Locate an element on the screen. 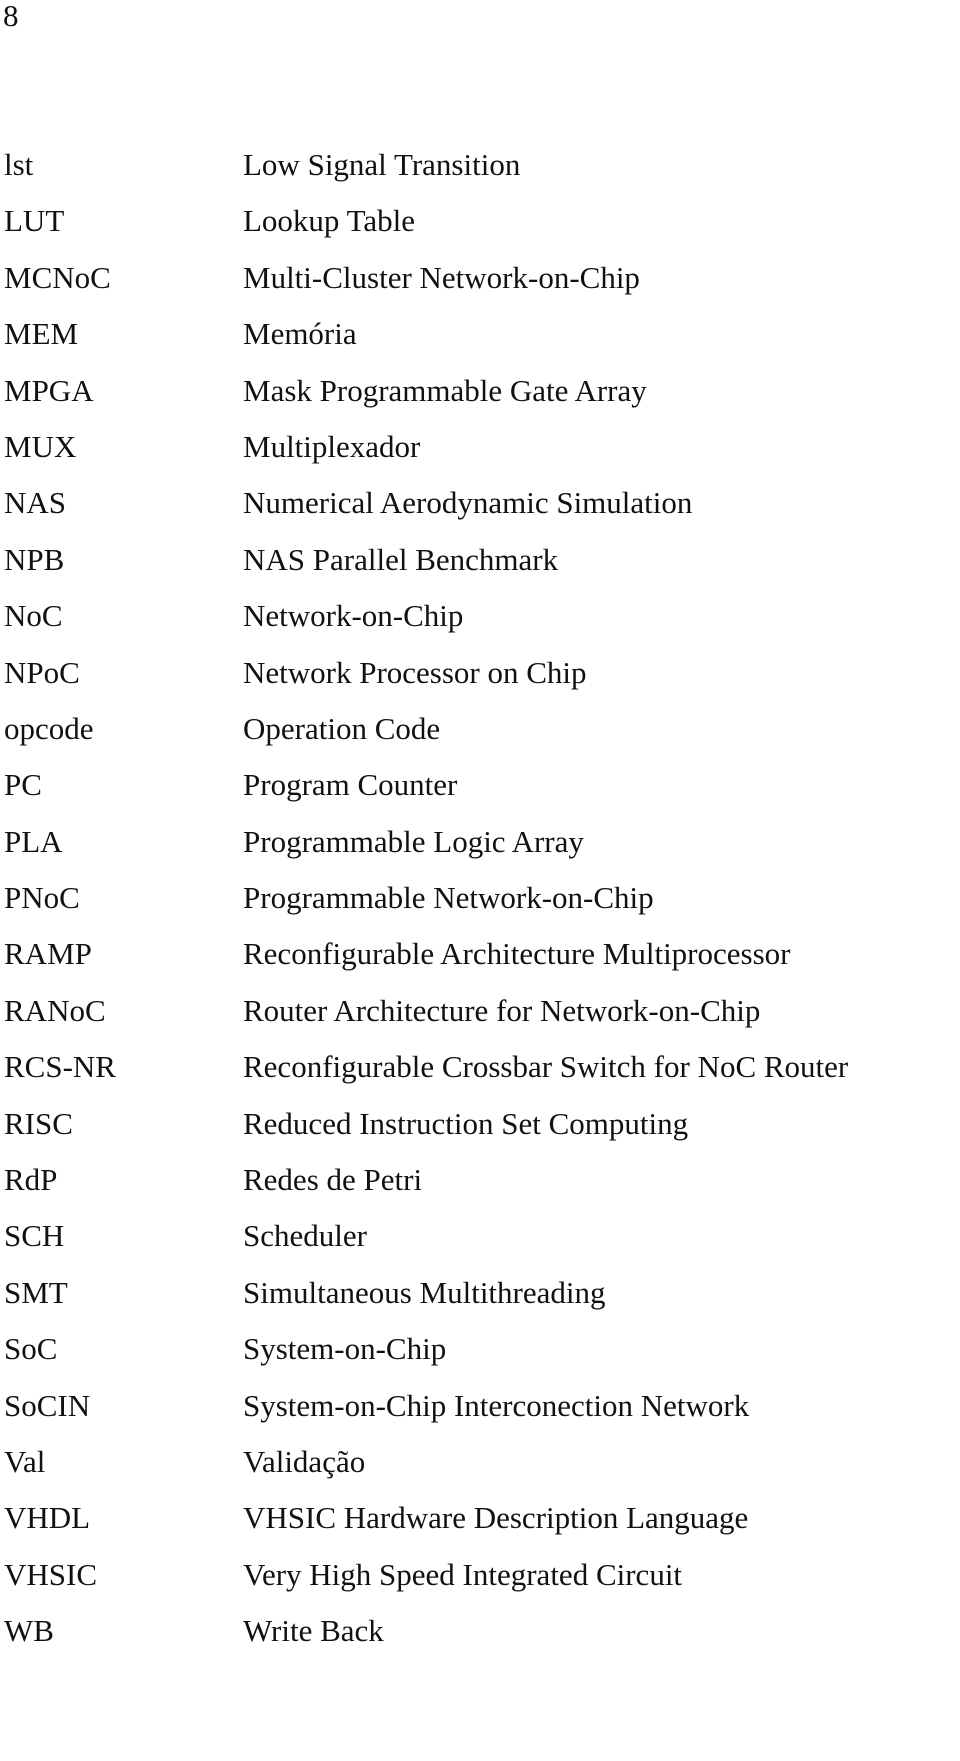  abbreviation-definition: Validação is located at coordinates (304, 1461).